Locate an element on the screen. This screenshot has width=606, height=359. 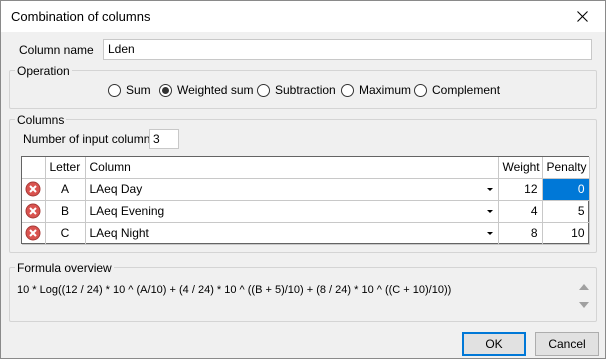
grid-header-row: Letter Column Weight Penalty is located at coordinates (306, 168).